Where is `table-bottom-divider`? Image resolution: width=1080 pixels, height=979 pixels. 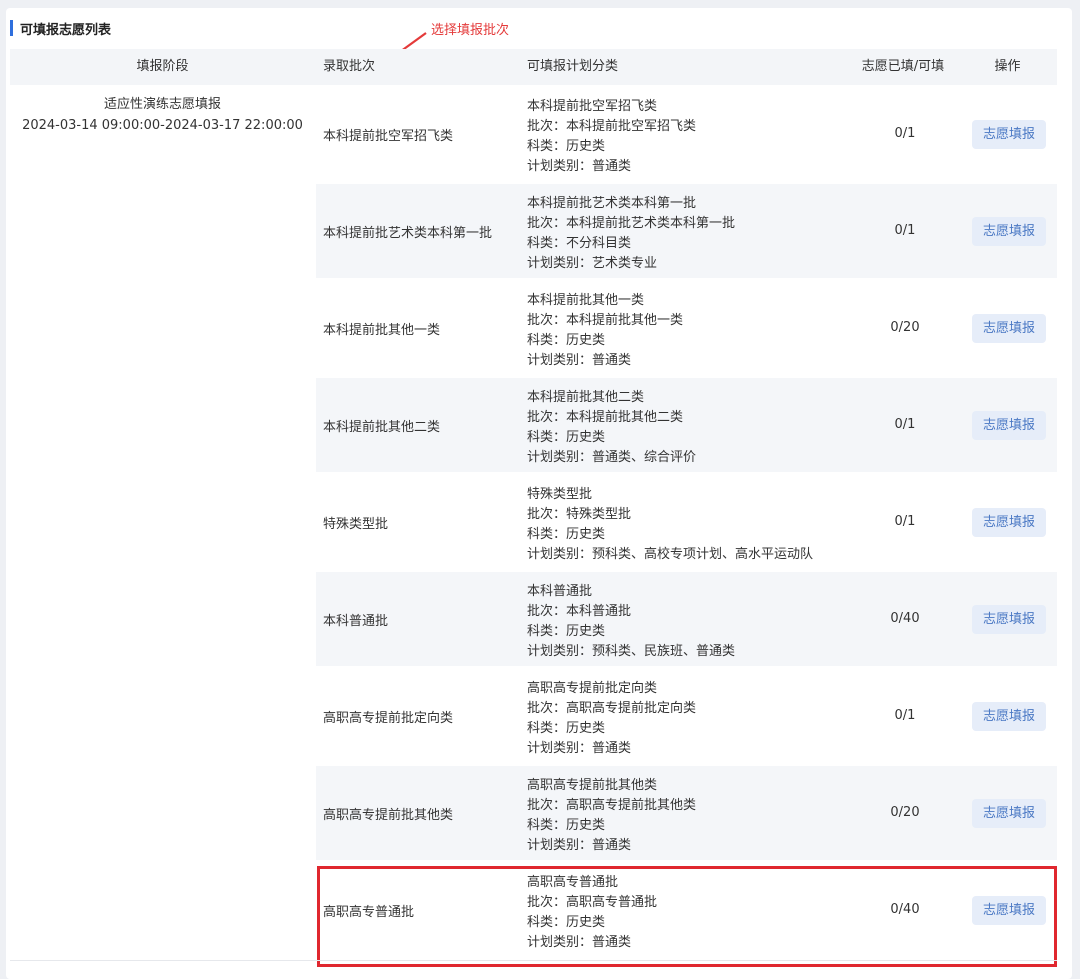
table-bottom-divider is located at coordinates (533, 960).